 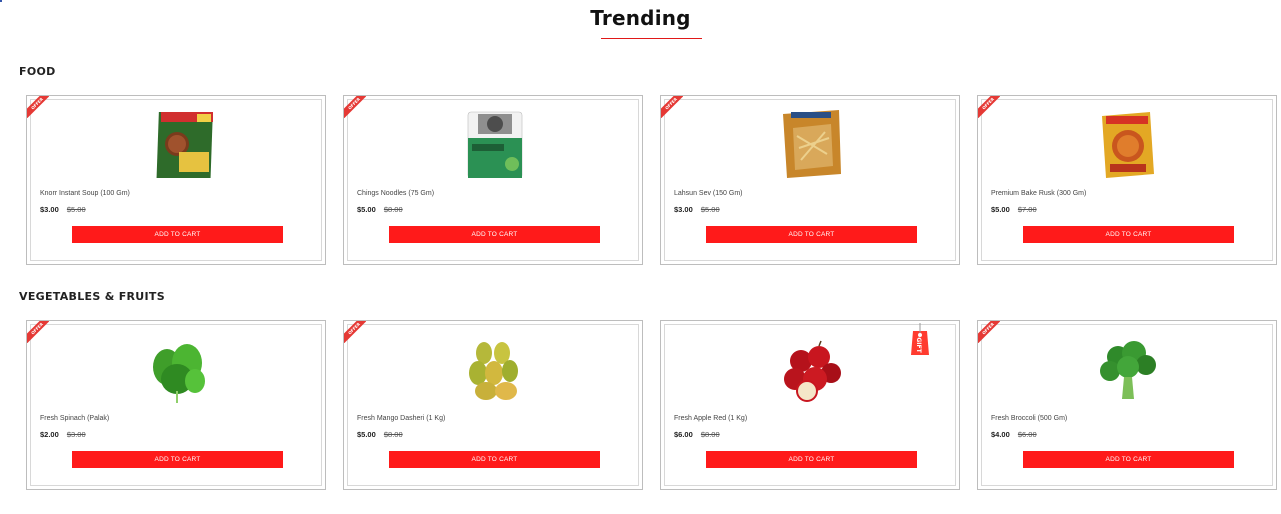 What do you see at coordinates (697, 434) in the screenshot?
I see `product-prices: $6.00 $8.00` at bounding box center [697, 434].